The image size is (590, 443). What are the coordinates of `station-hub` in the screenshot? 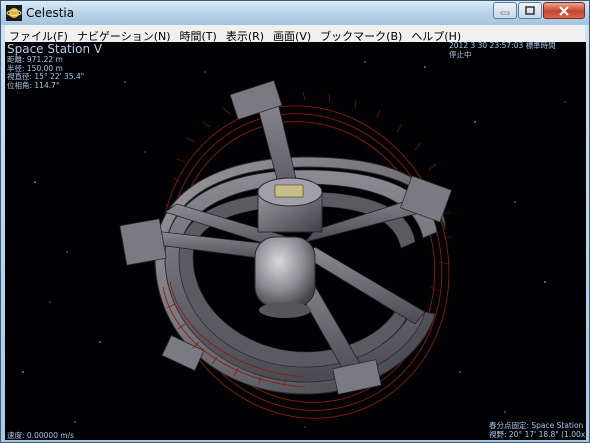 It's located at (288, 247).